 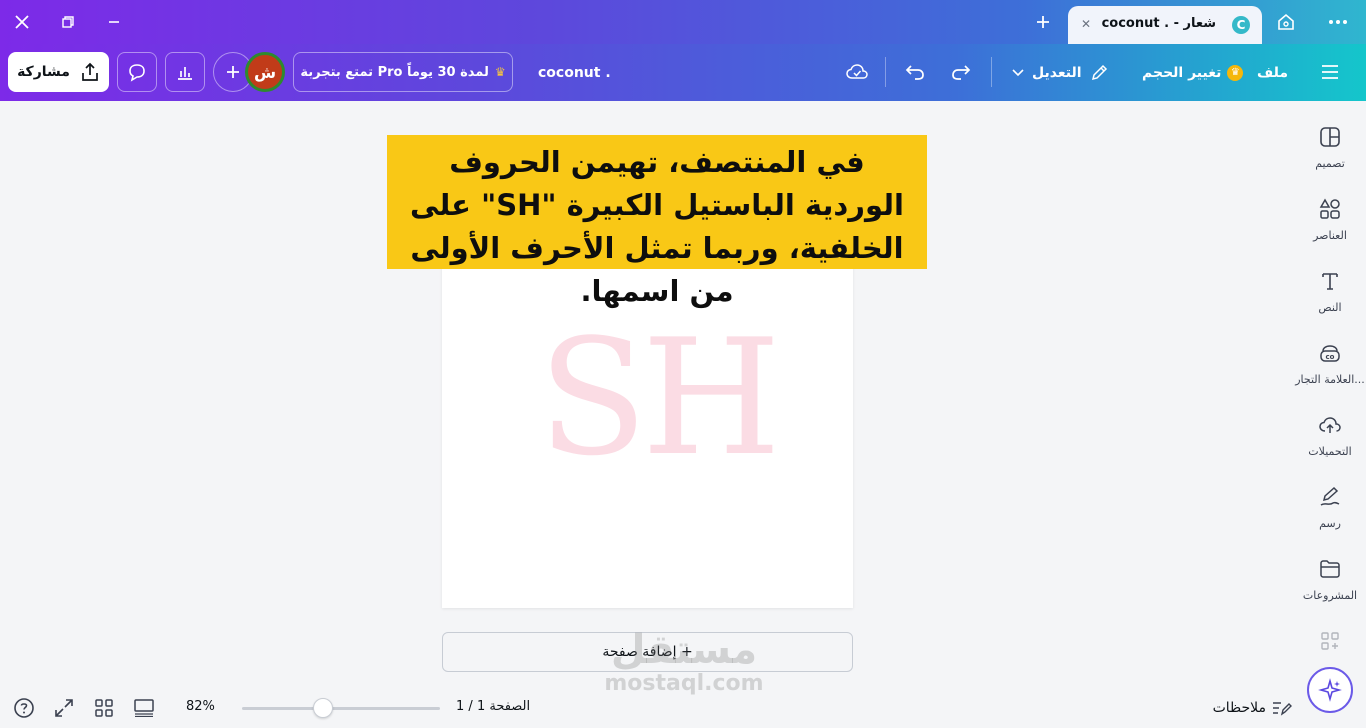 I want to click on crown-badge-icon: ♛, so click(x=1235, y=72).